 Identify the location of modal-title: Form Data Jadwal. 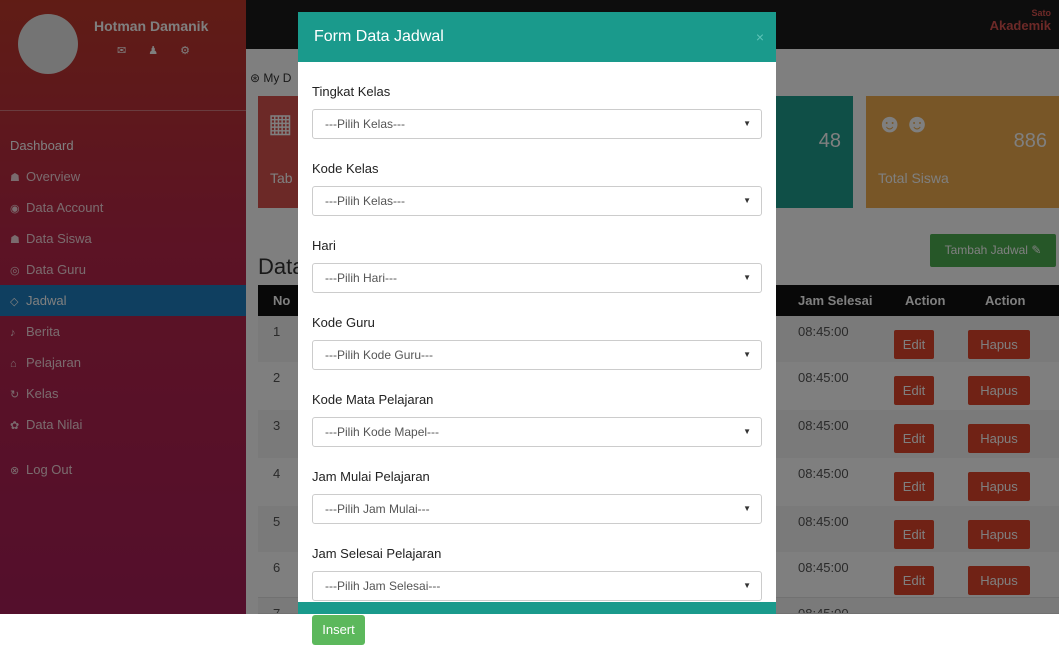
(379, 36).